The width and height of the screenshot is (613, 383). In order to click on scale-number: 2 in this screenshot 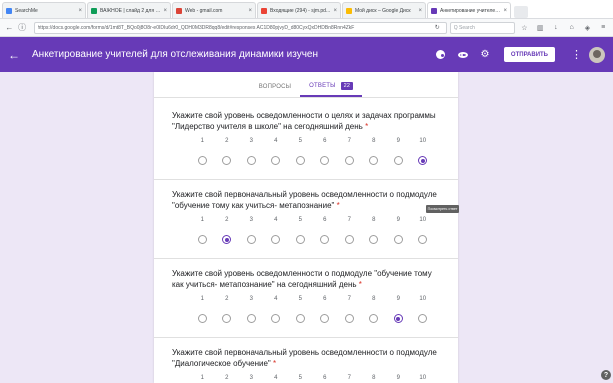, I will do `click(227, 378)`.